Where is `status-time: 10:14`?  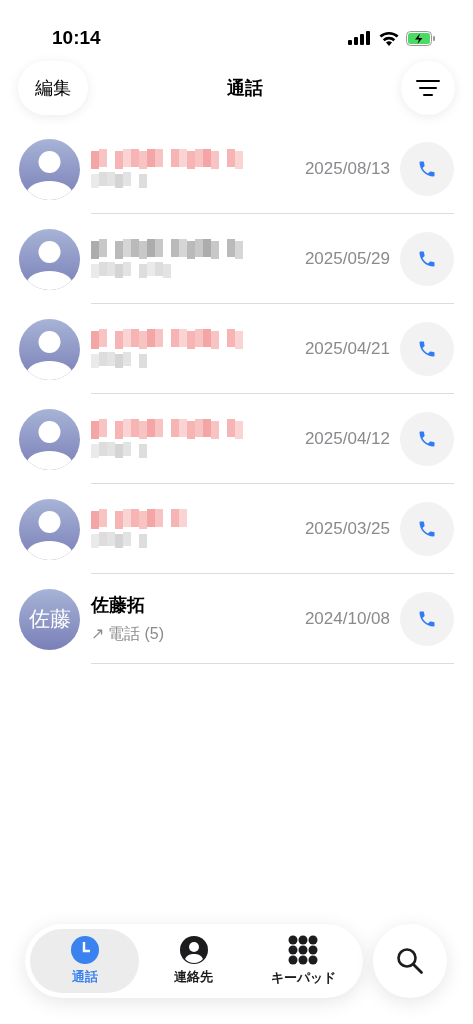
status-time: 10:14 is located at coordinates (76, 37).